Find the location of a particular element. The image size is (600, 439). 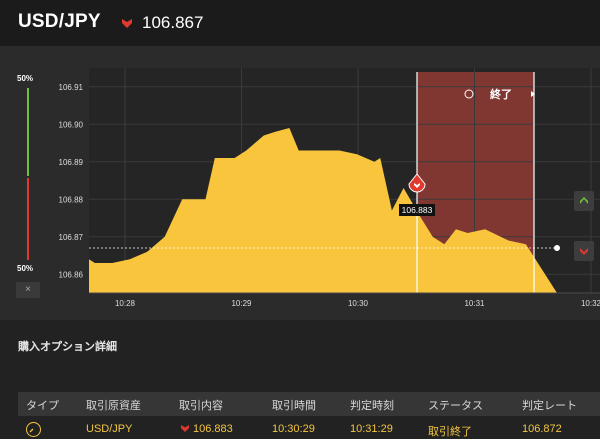

row-content: 106.883 is located at coordinates (213, 429).